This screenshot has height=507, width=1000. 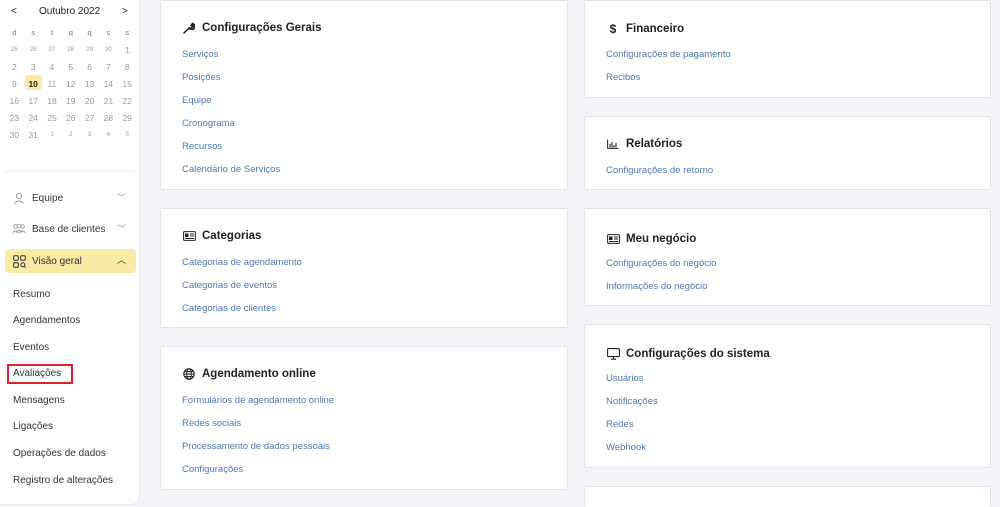 I want to click on link-settings: Configurações, so click(x=212, y=469).